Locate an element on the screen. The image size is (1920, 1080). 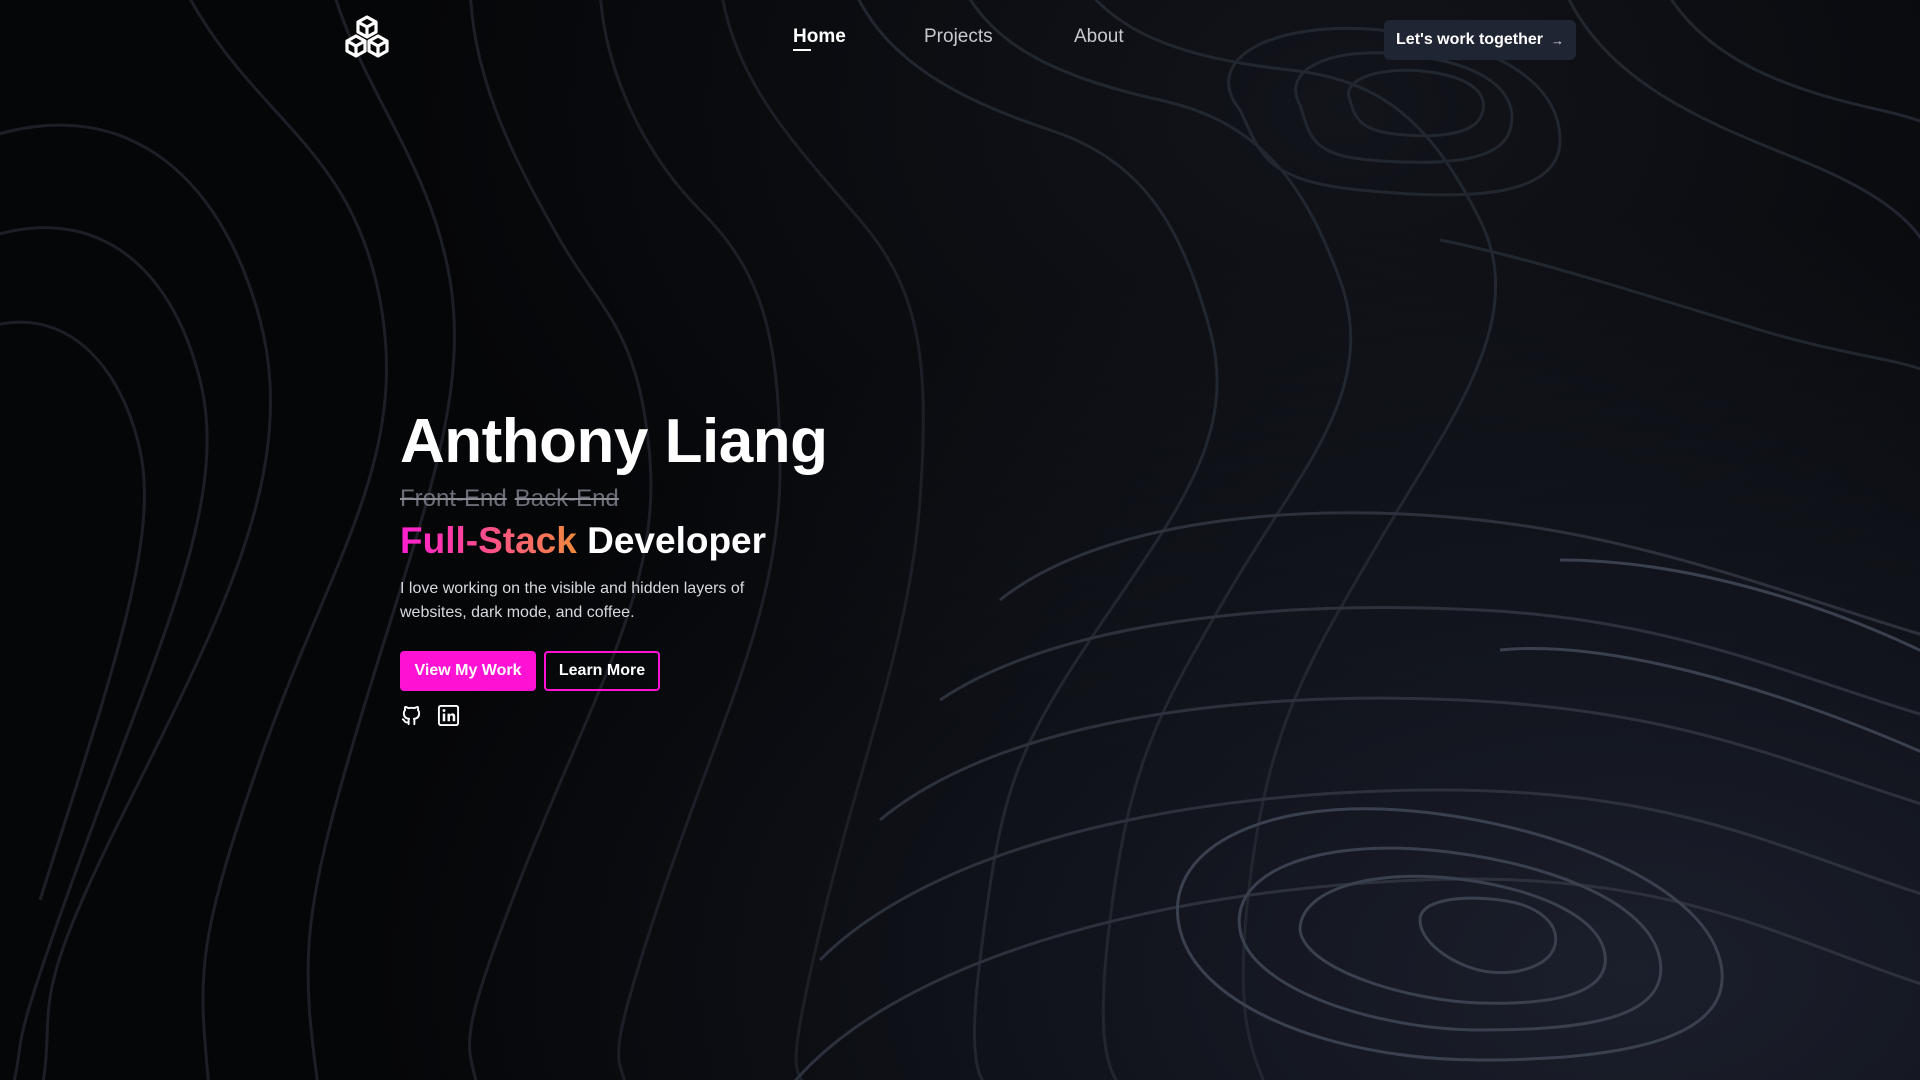
role-title: Full-Stack Developer is located at coordinates (700, 541).